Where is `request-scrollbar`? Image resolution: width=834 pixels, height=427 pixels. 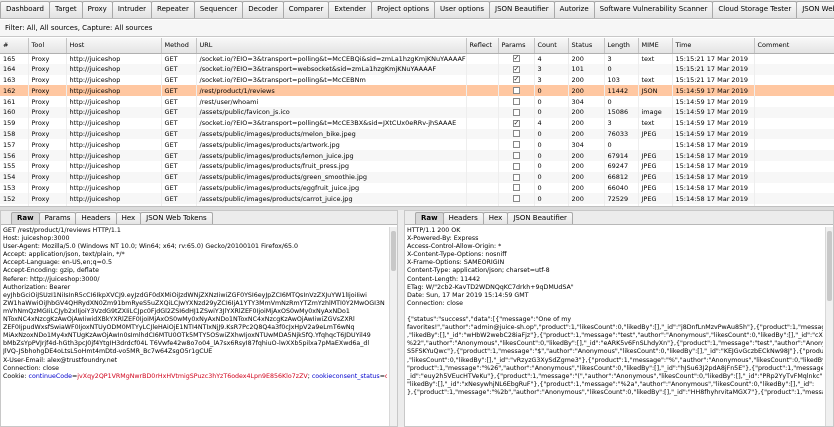 request-scrollbar is located at coordinates (393, 326).